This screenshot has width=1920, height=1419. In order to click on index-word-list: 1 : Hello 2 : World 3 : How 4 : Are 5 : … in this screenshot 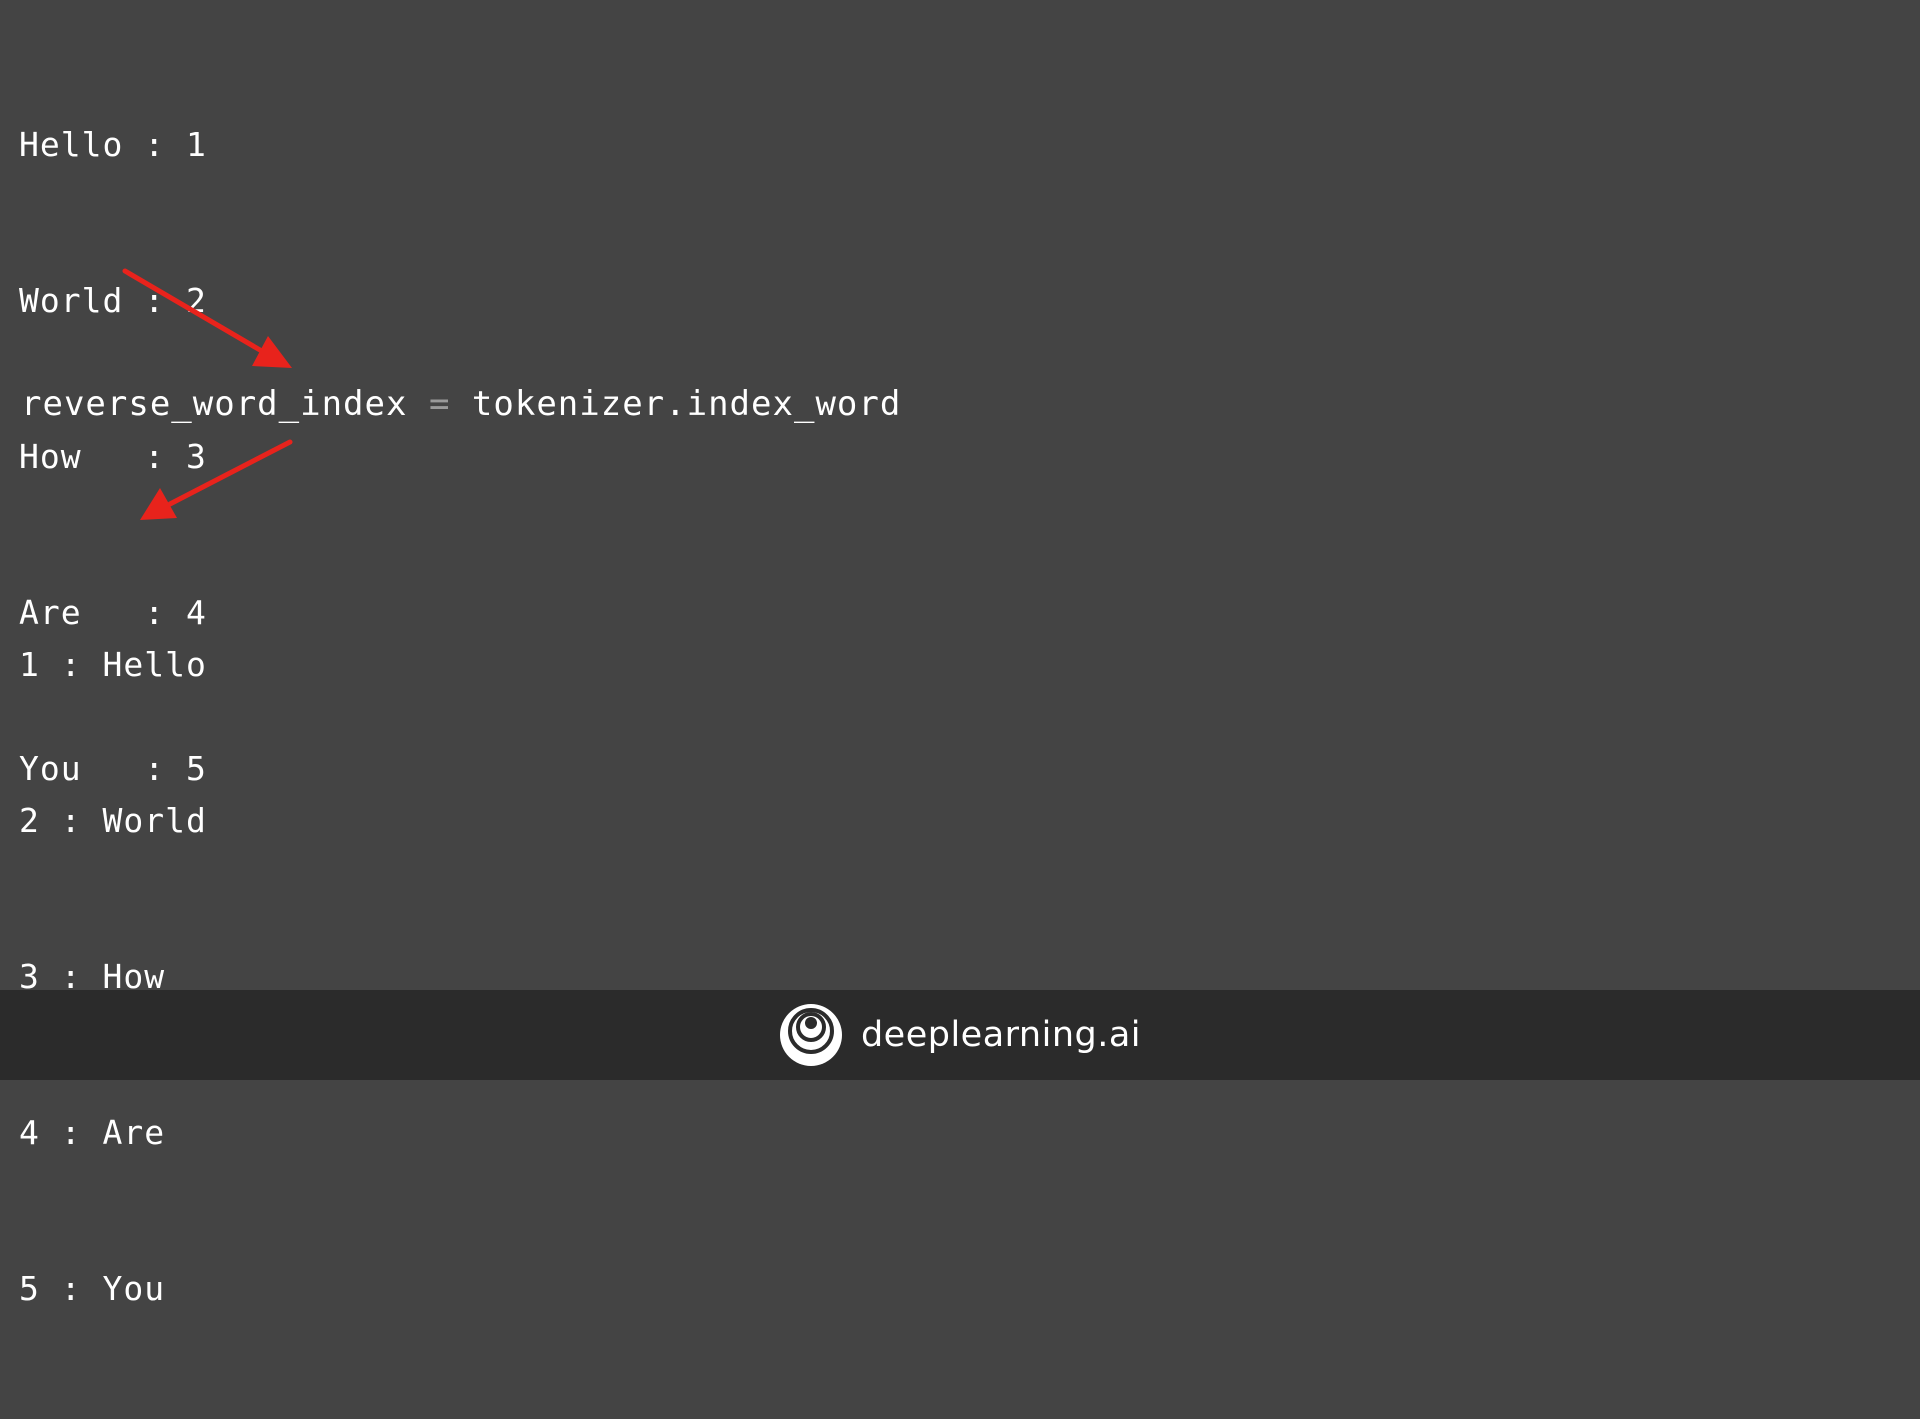, I will do `click(113, 977)`.